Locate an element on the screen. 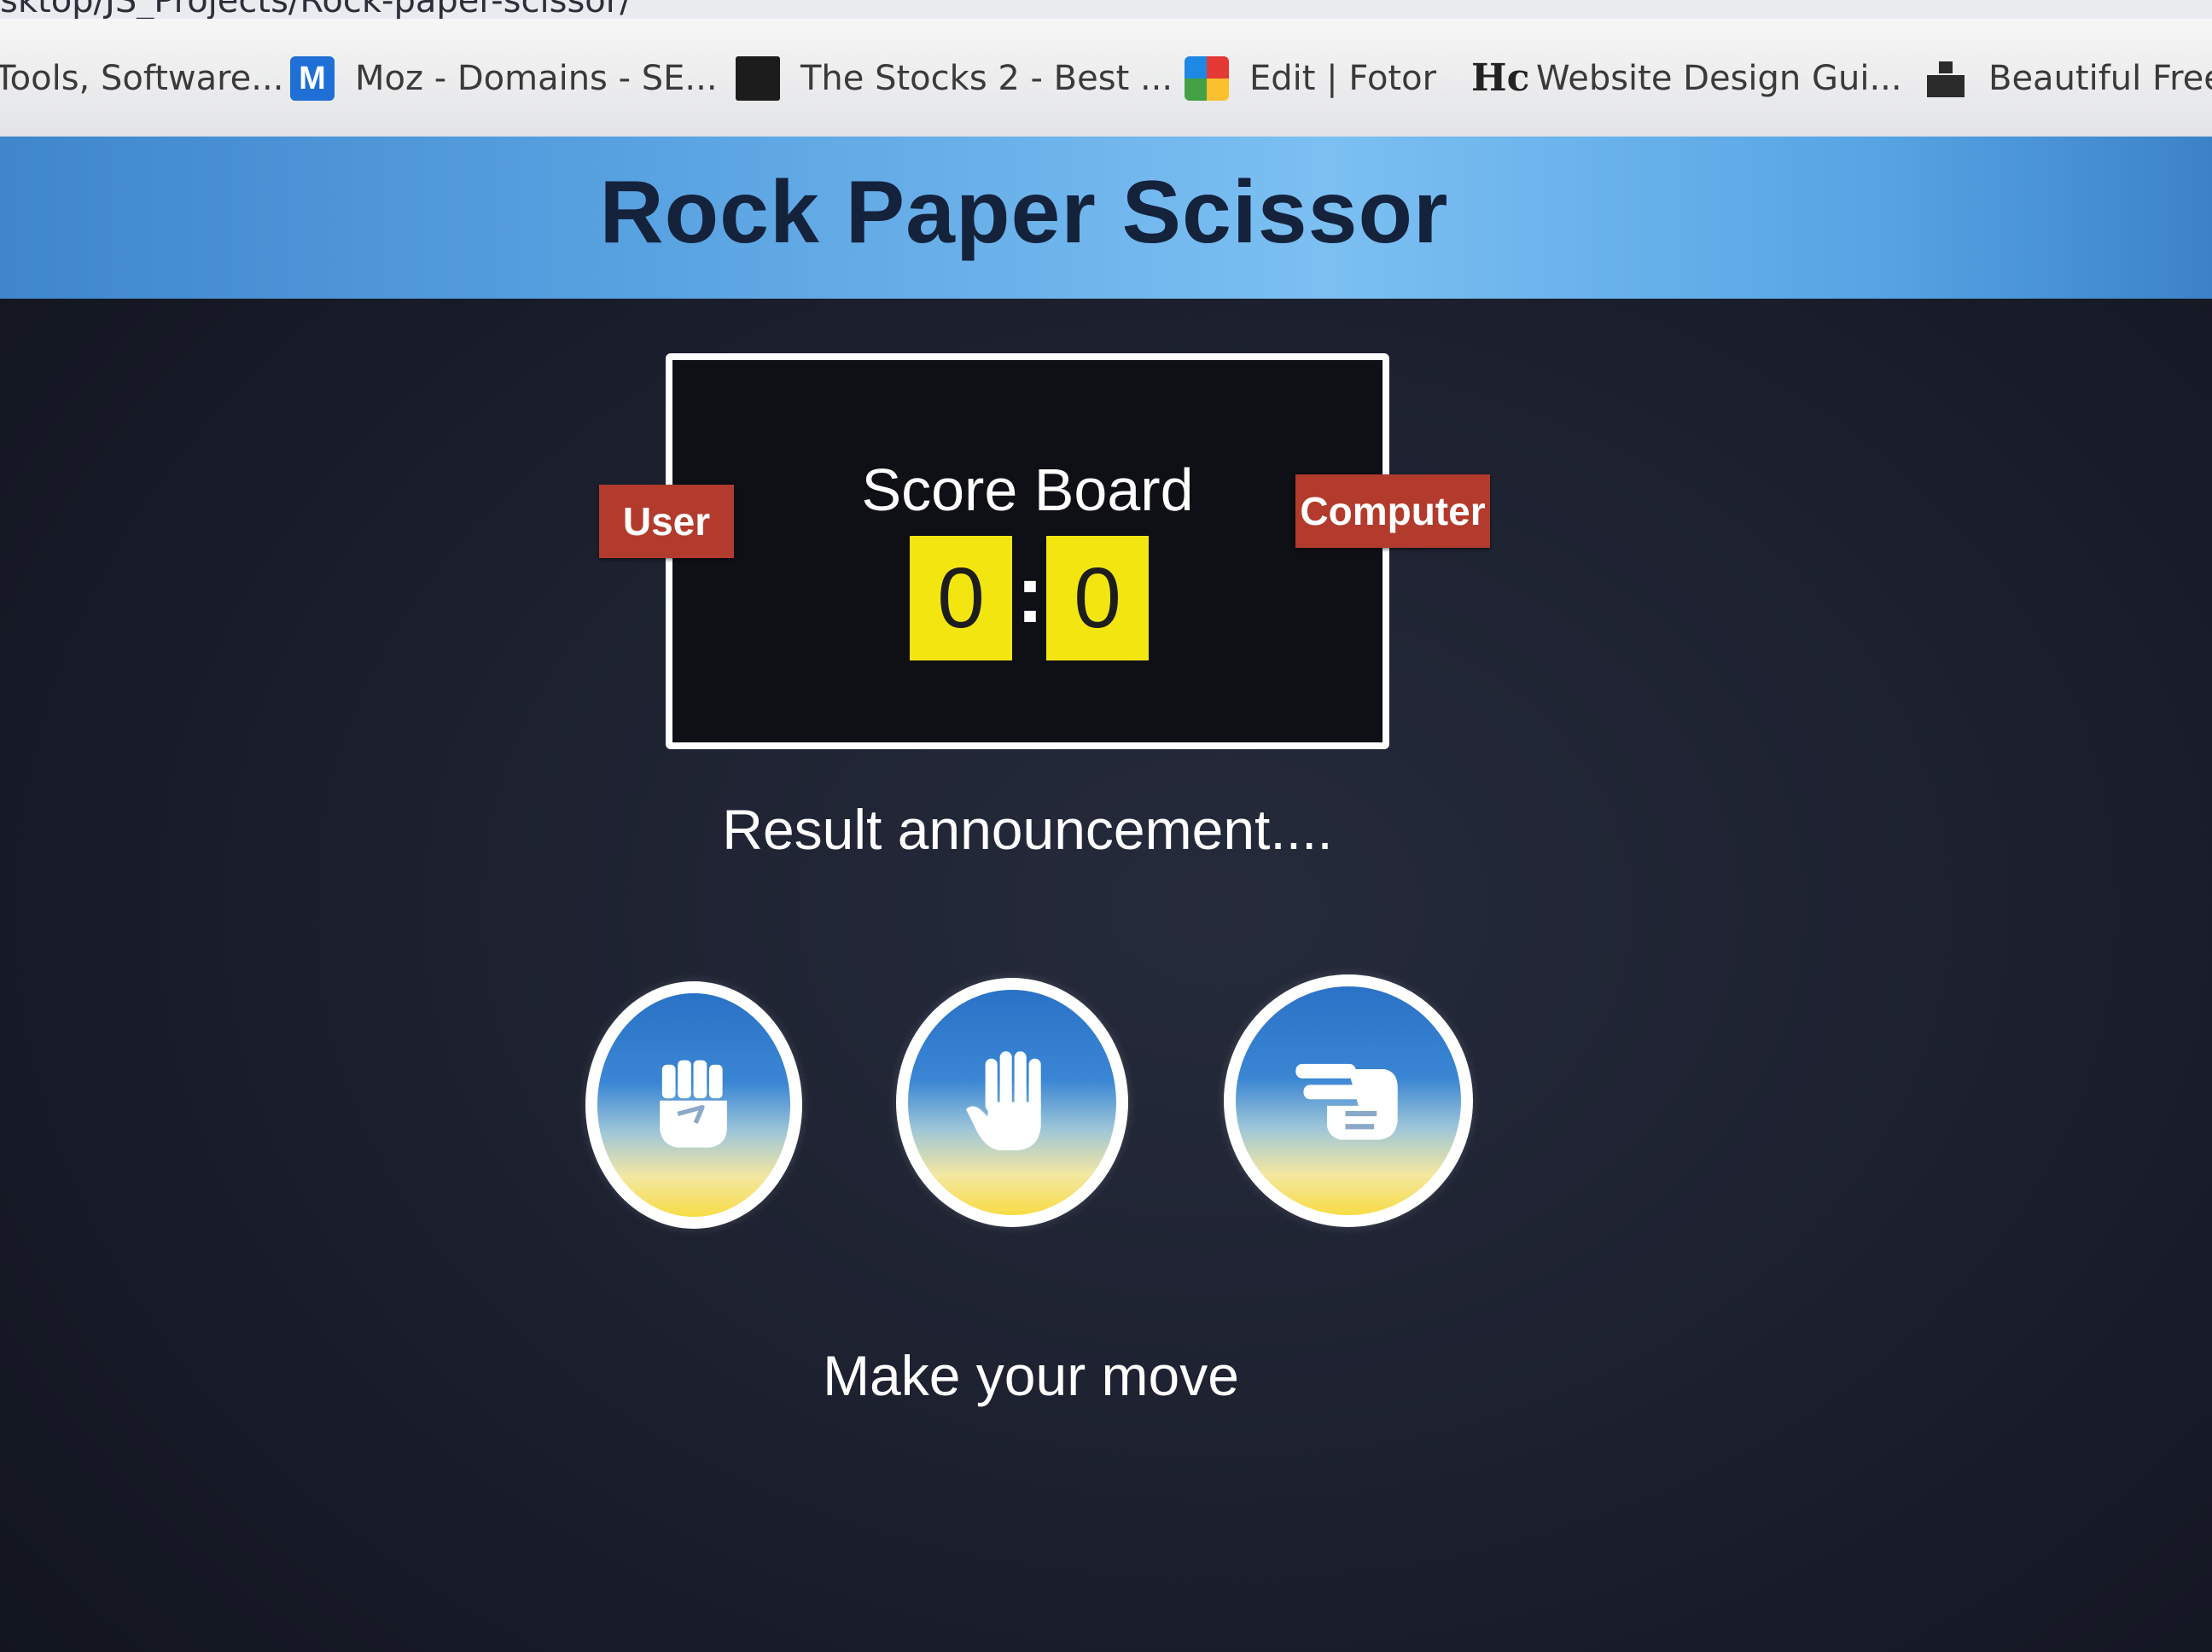 This screenshot has width=2212, height=1652. moz-icon: M is located at coordinates (312, 78).